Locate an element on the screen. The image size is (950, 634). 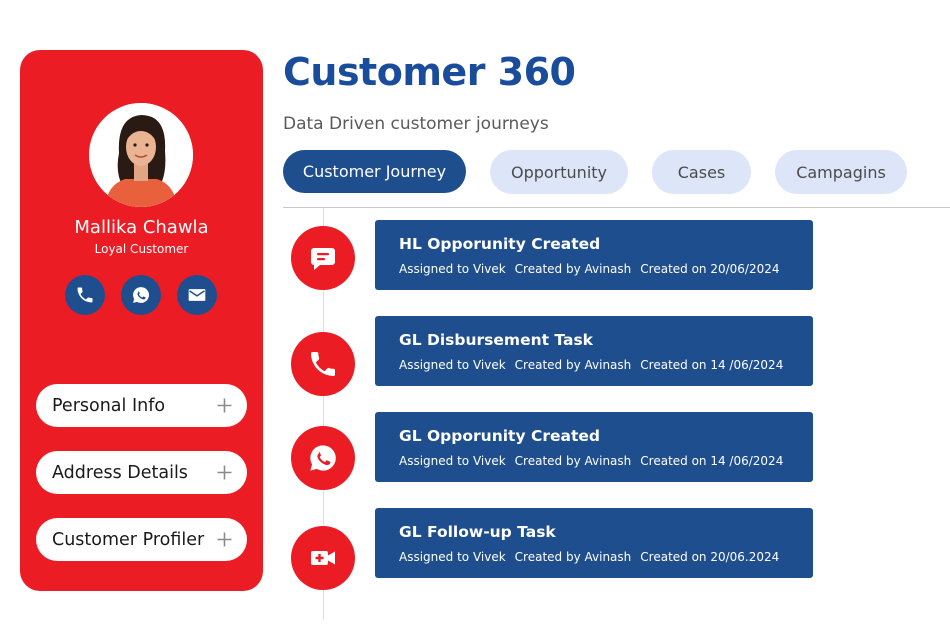
tab-campagins: Campagins is located at coordinates (841, 172).